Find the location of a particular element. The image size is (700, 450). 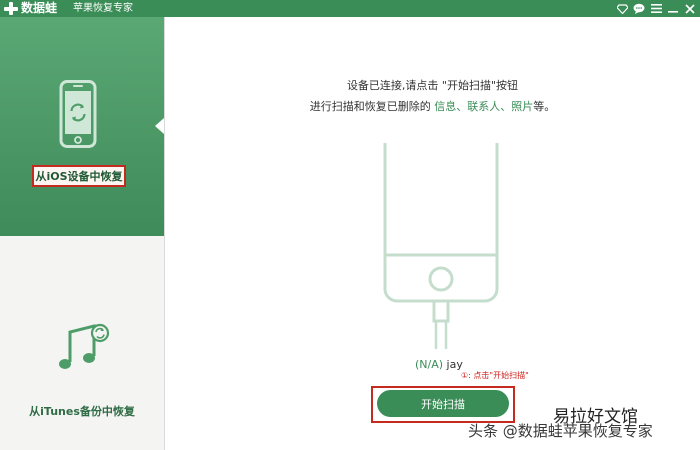

app-name: 数据蛙 is located at coordinates (39, 8).